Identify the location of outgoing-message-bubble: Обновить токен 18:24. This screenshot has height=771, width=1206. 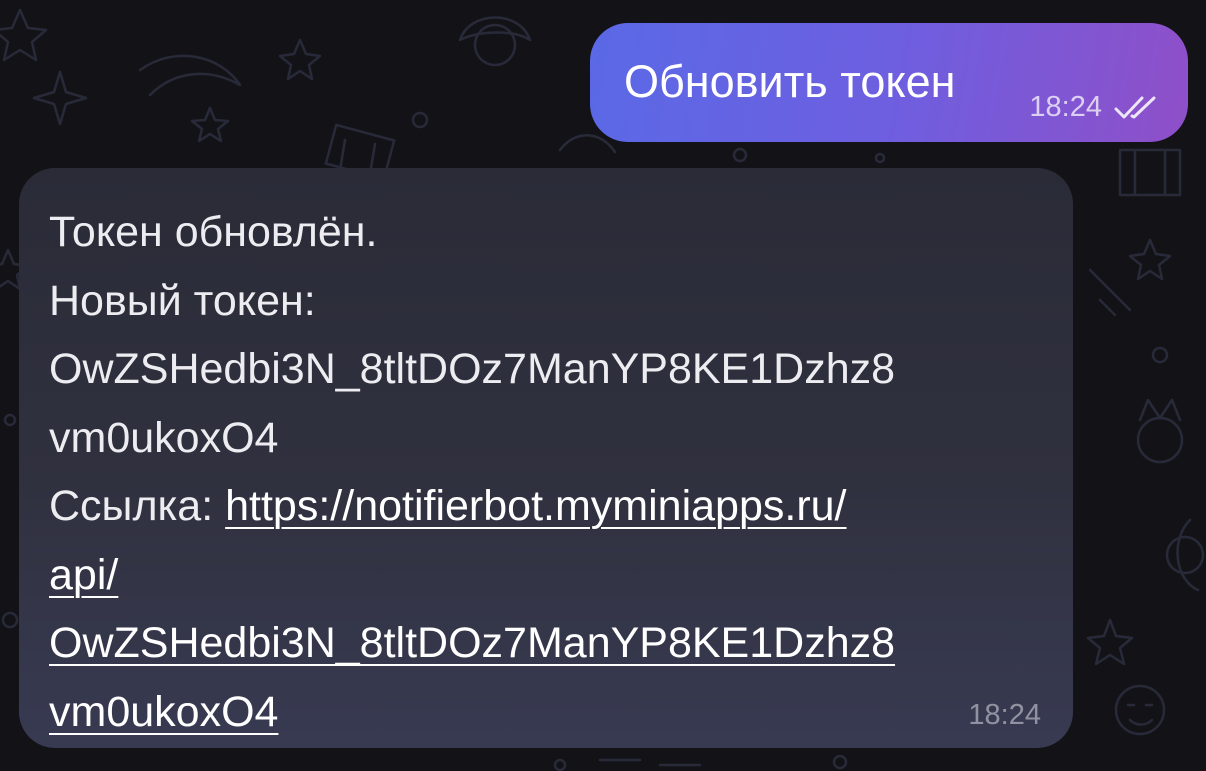
(889, 82).